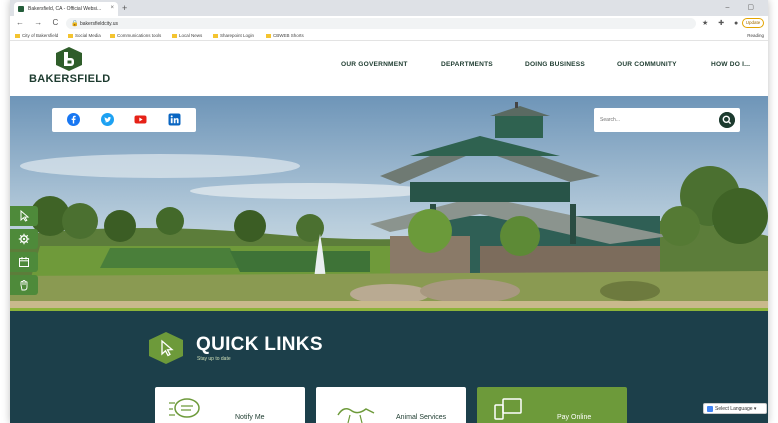  What do you see at coordinates (112, 8) in the screenshot?
I see `tab-close-icon: ×` at bounding box center [112, 8].